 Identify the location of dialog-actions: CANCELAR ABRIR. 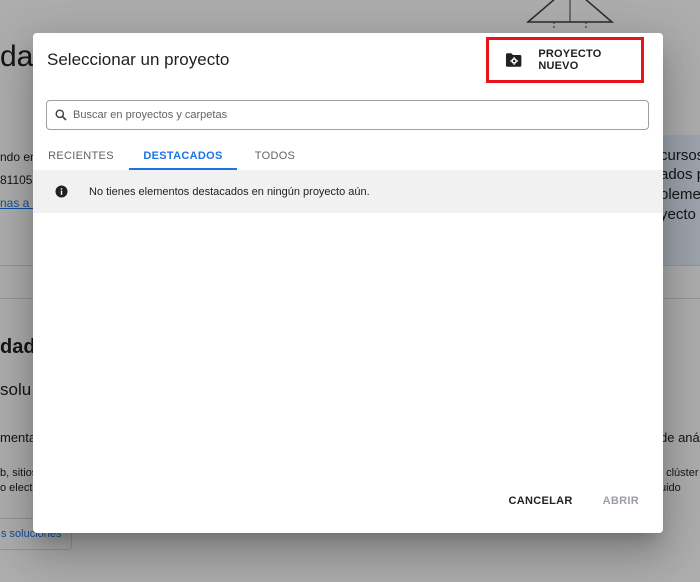
(574, 501).